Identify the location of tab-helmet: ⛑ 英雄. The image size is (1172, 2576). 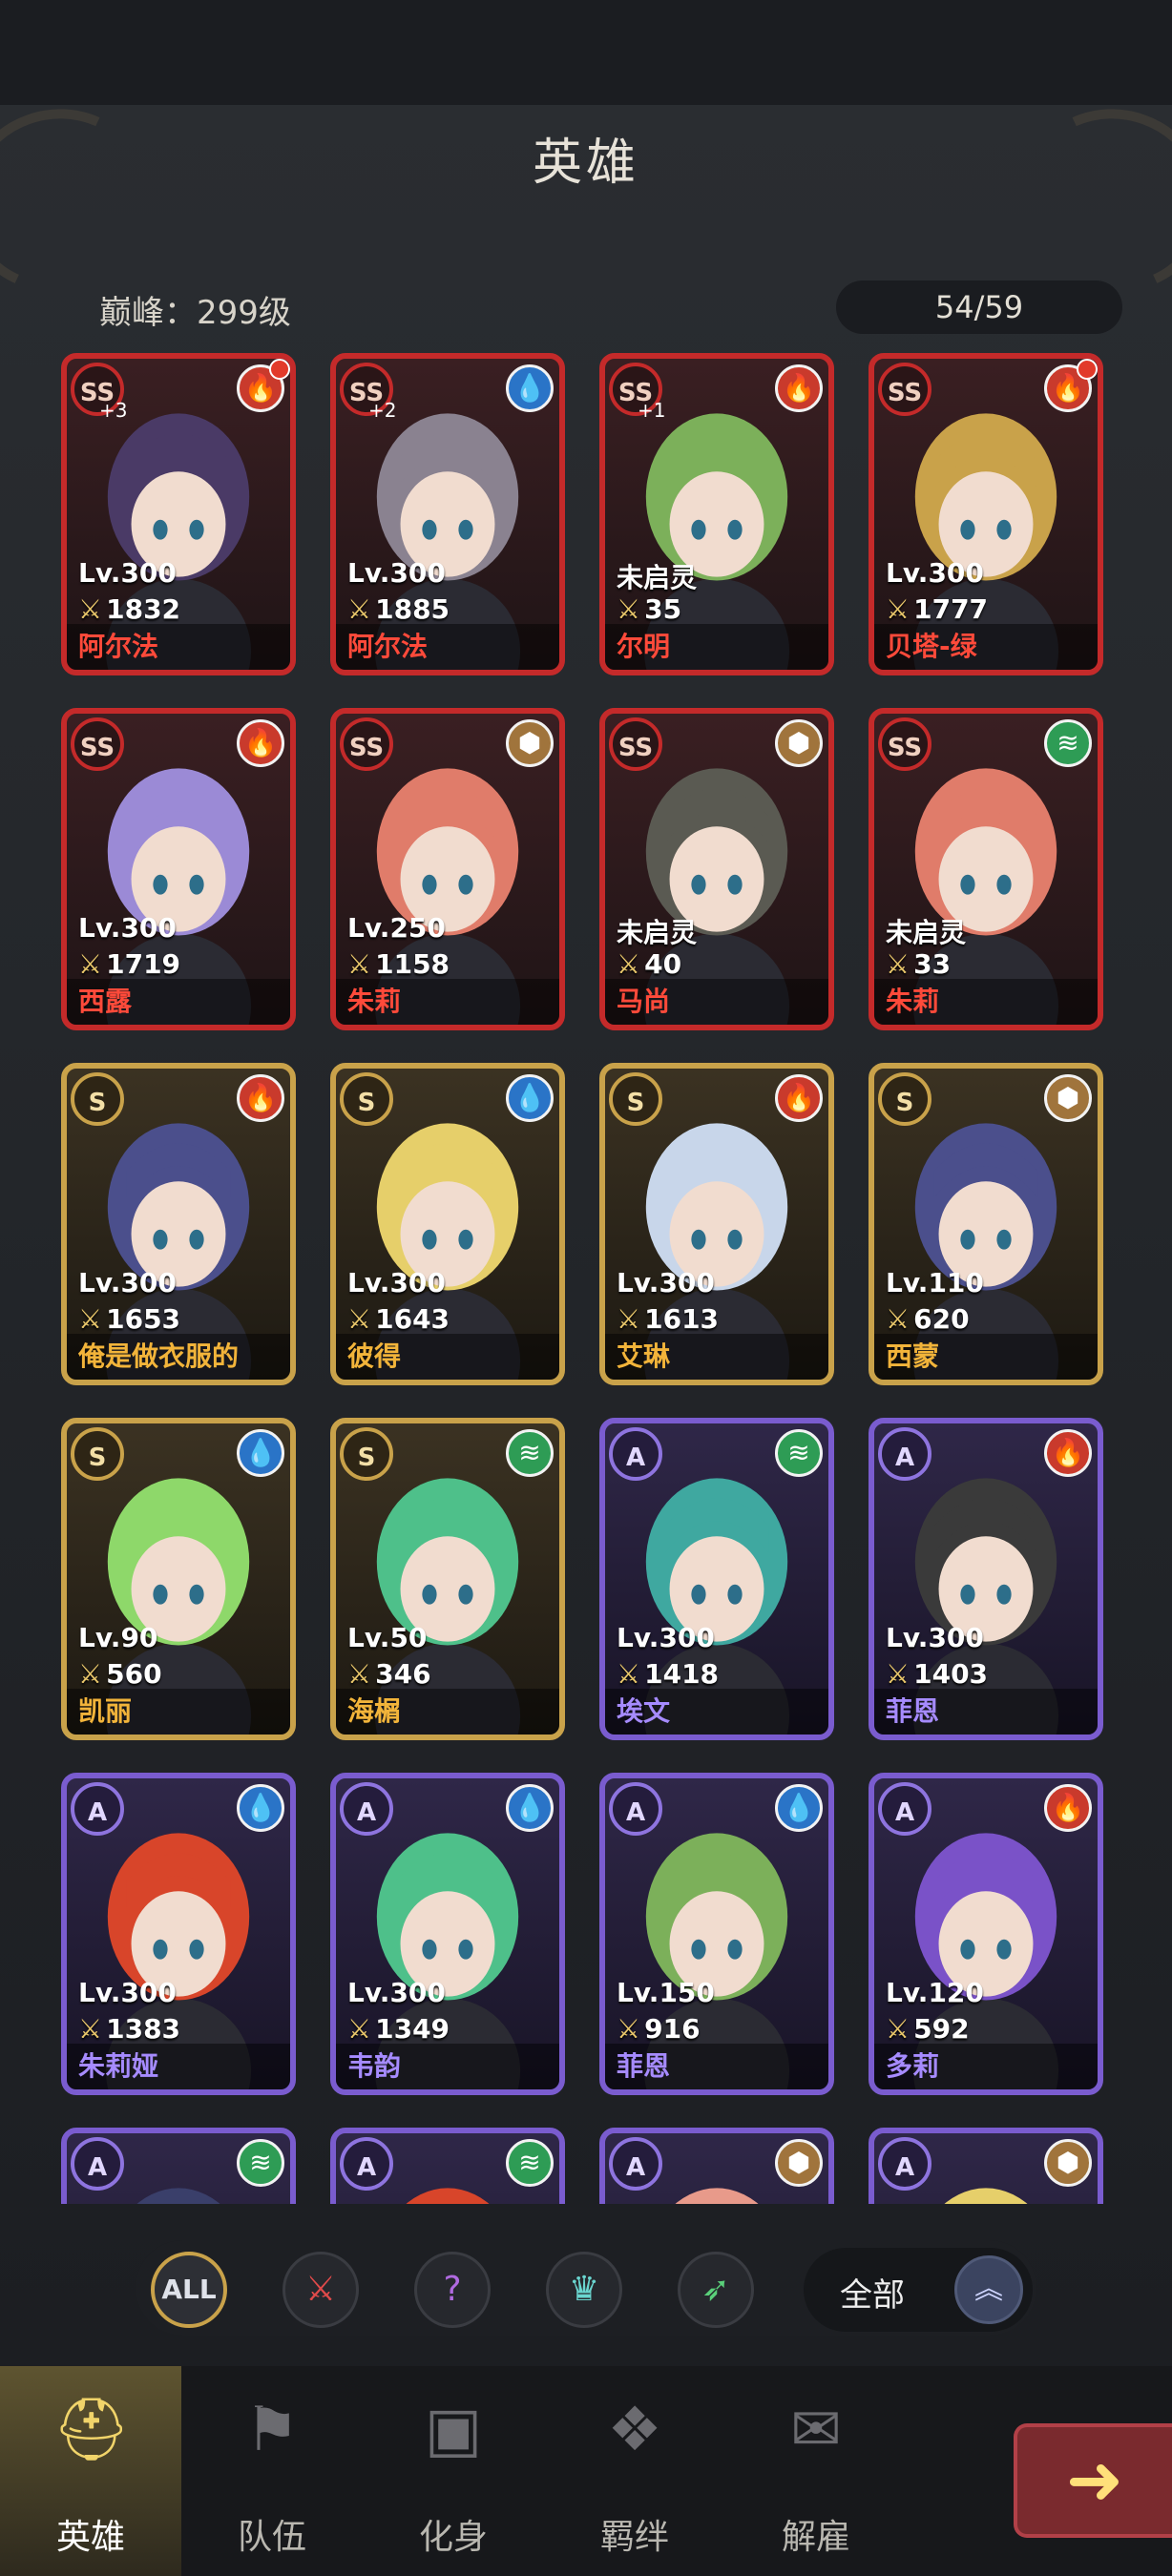
(90, 2471).